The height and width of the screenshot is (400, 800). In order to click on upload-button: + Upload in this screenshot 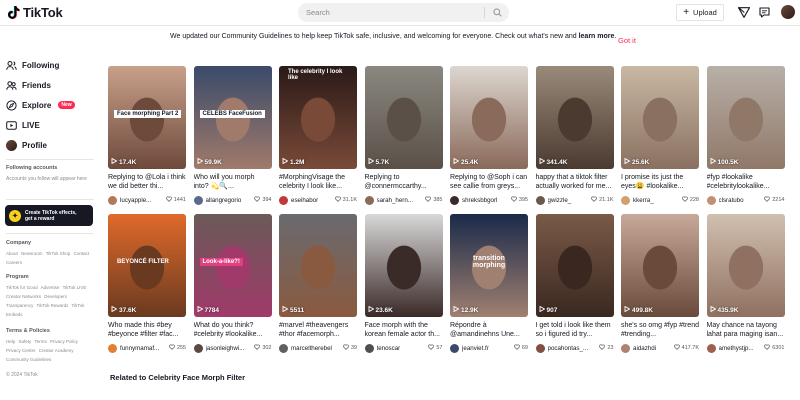, I will do `click(700, 12)`.